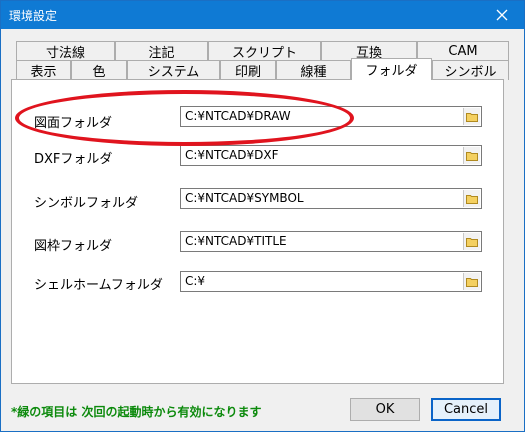  I want to click on title-bar: 環境設定, so click(262, 15).